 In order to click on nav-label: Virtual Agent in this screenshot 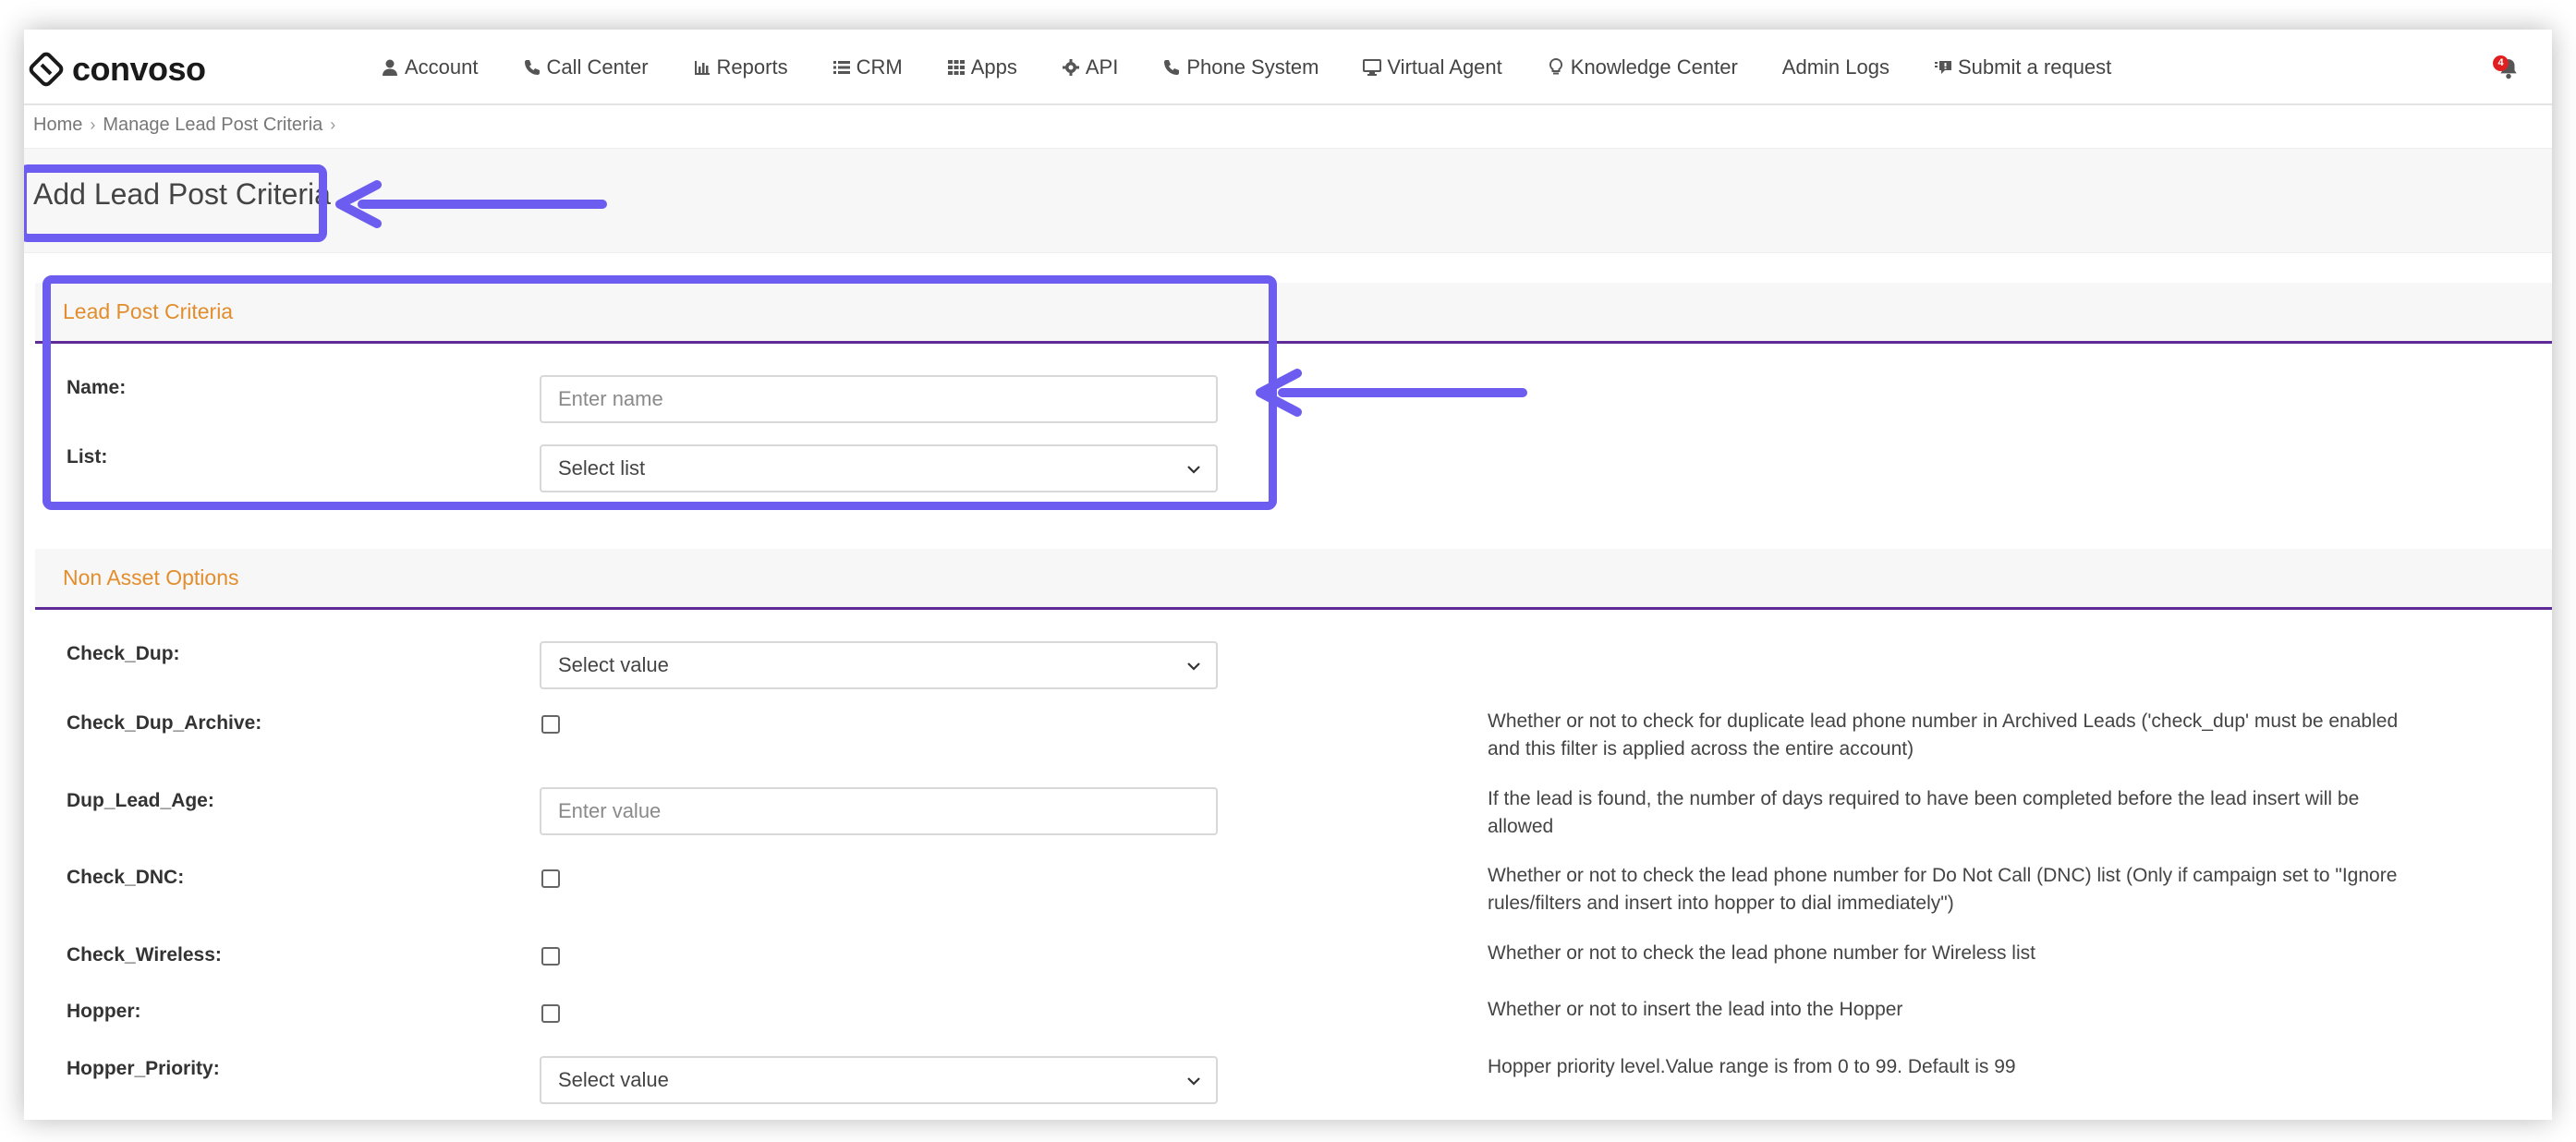, I will do `click(1444, 67)`.